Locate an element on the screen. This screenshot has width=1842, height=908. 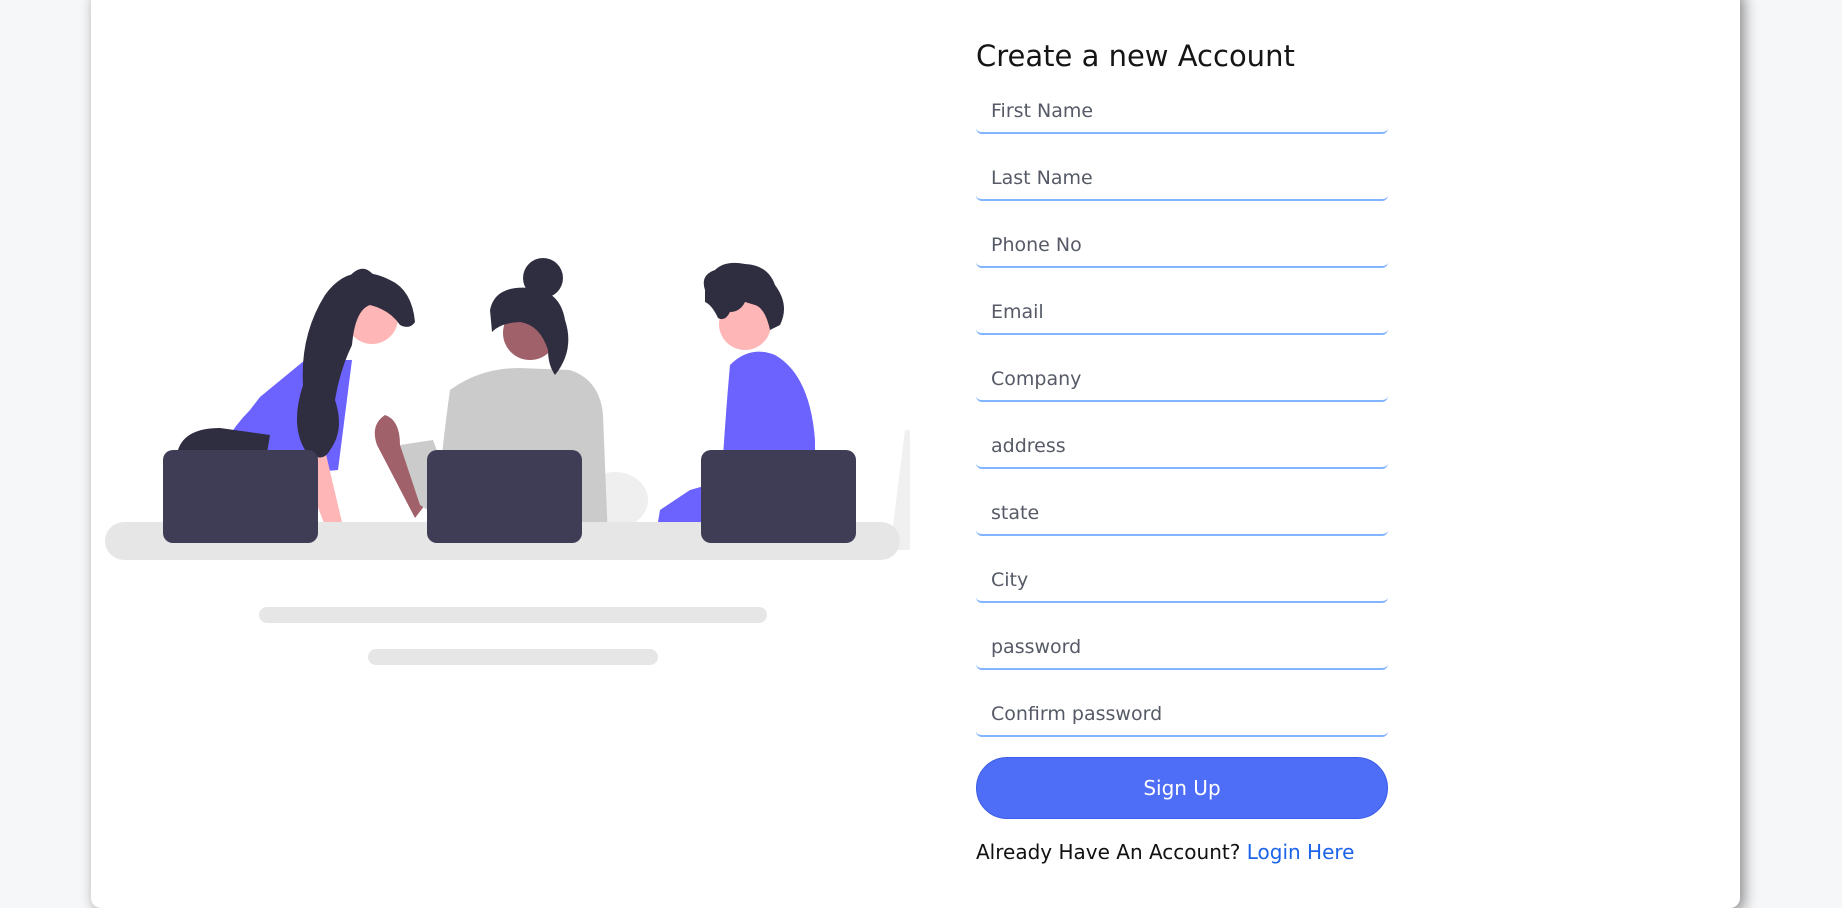
city-field is located at coordinates (1182, 582).